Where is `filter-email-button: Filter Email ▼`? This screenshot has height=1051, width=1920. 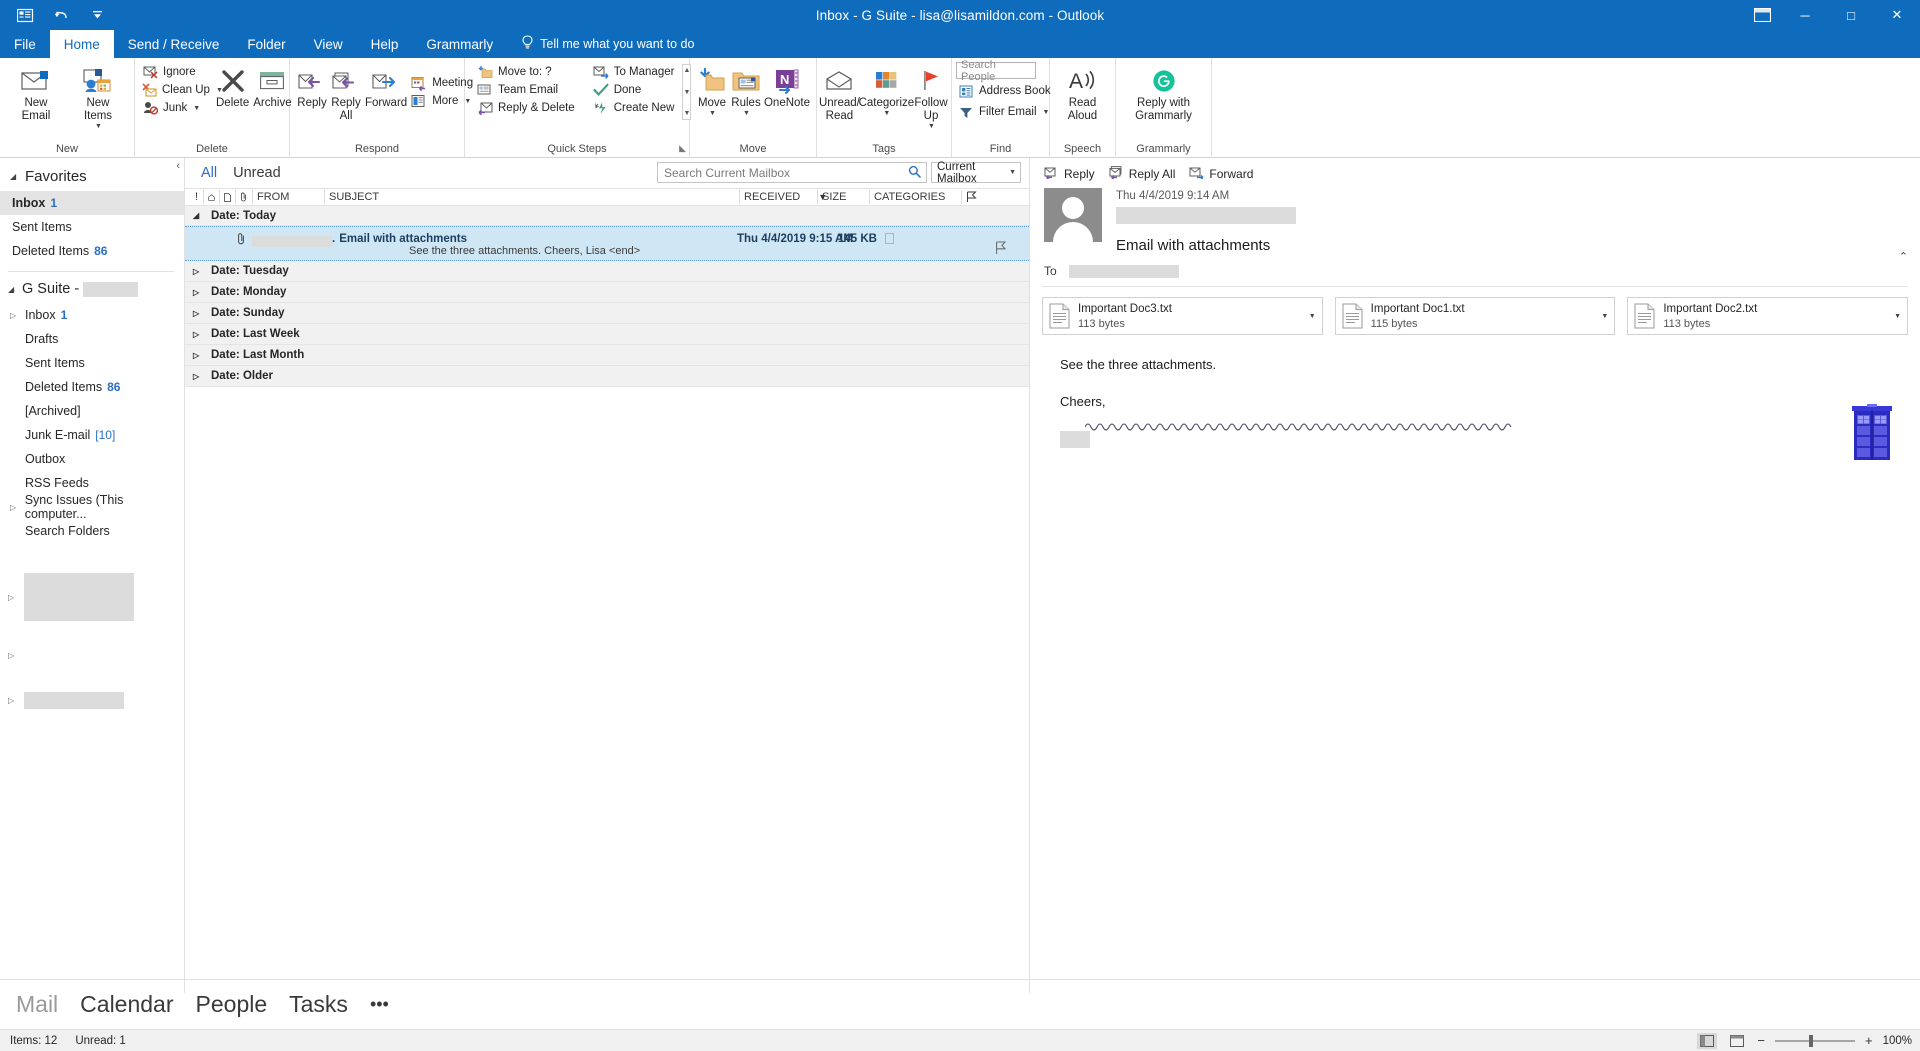
filter-email-button: Filter Email ▼ is located at coordinates (1006, 112).